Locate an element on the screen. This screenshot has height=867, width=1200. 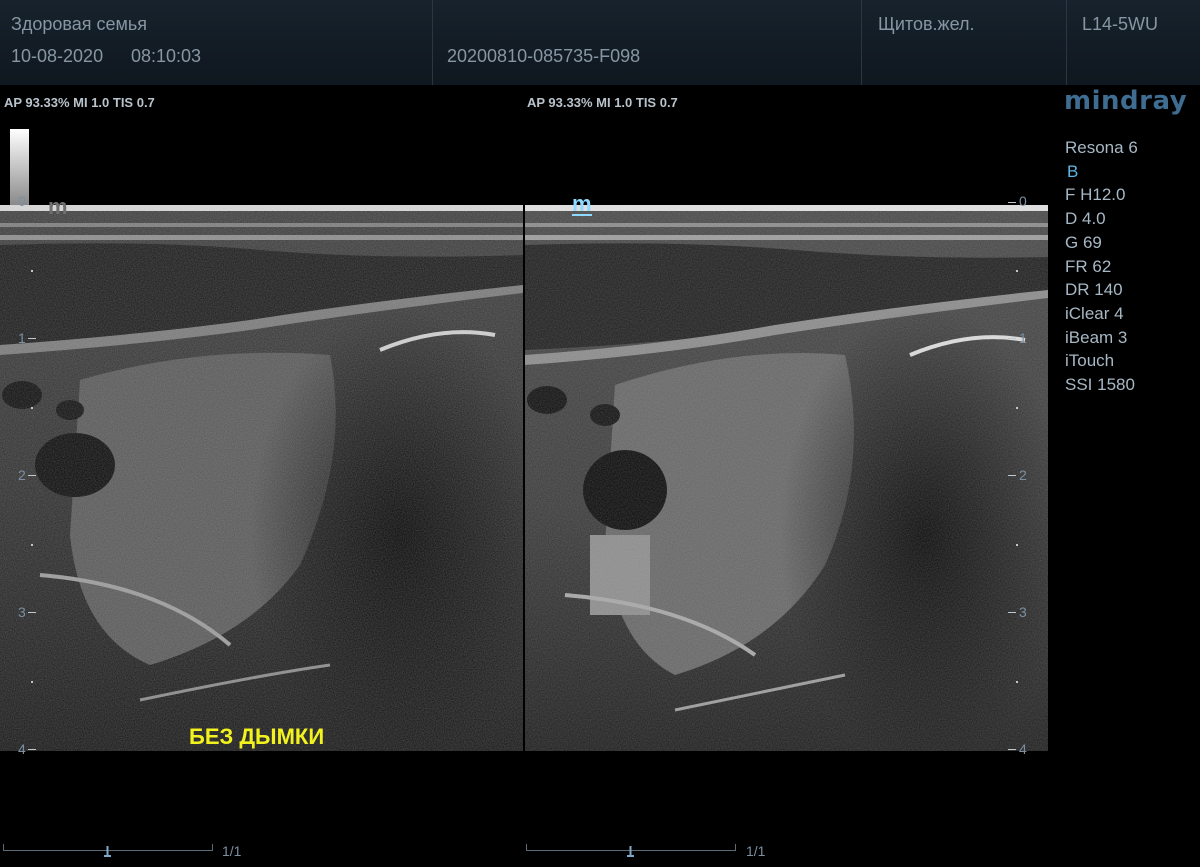
right-cine-marker-icon is located at coordinates (630, 851).